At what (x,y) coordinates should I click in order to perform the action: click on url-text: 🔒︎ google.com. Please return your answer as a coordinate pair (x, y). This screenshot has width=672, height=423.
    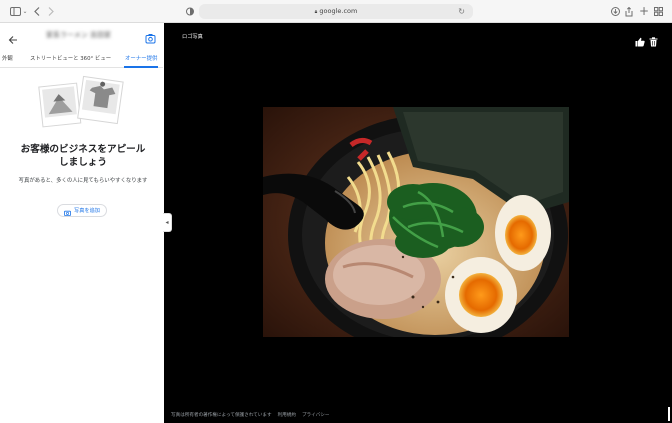
    Looking at the image, I should click on (336, 11).